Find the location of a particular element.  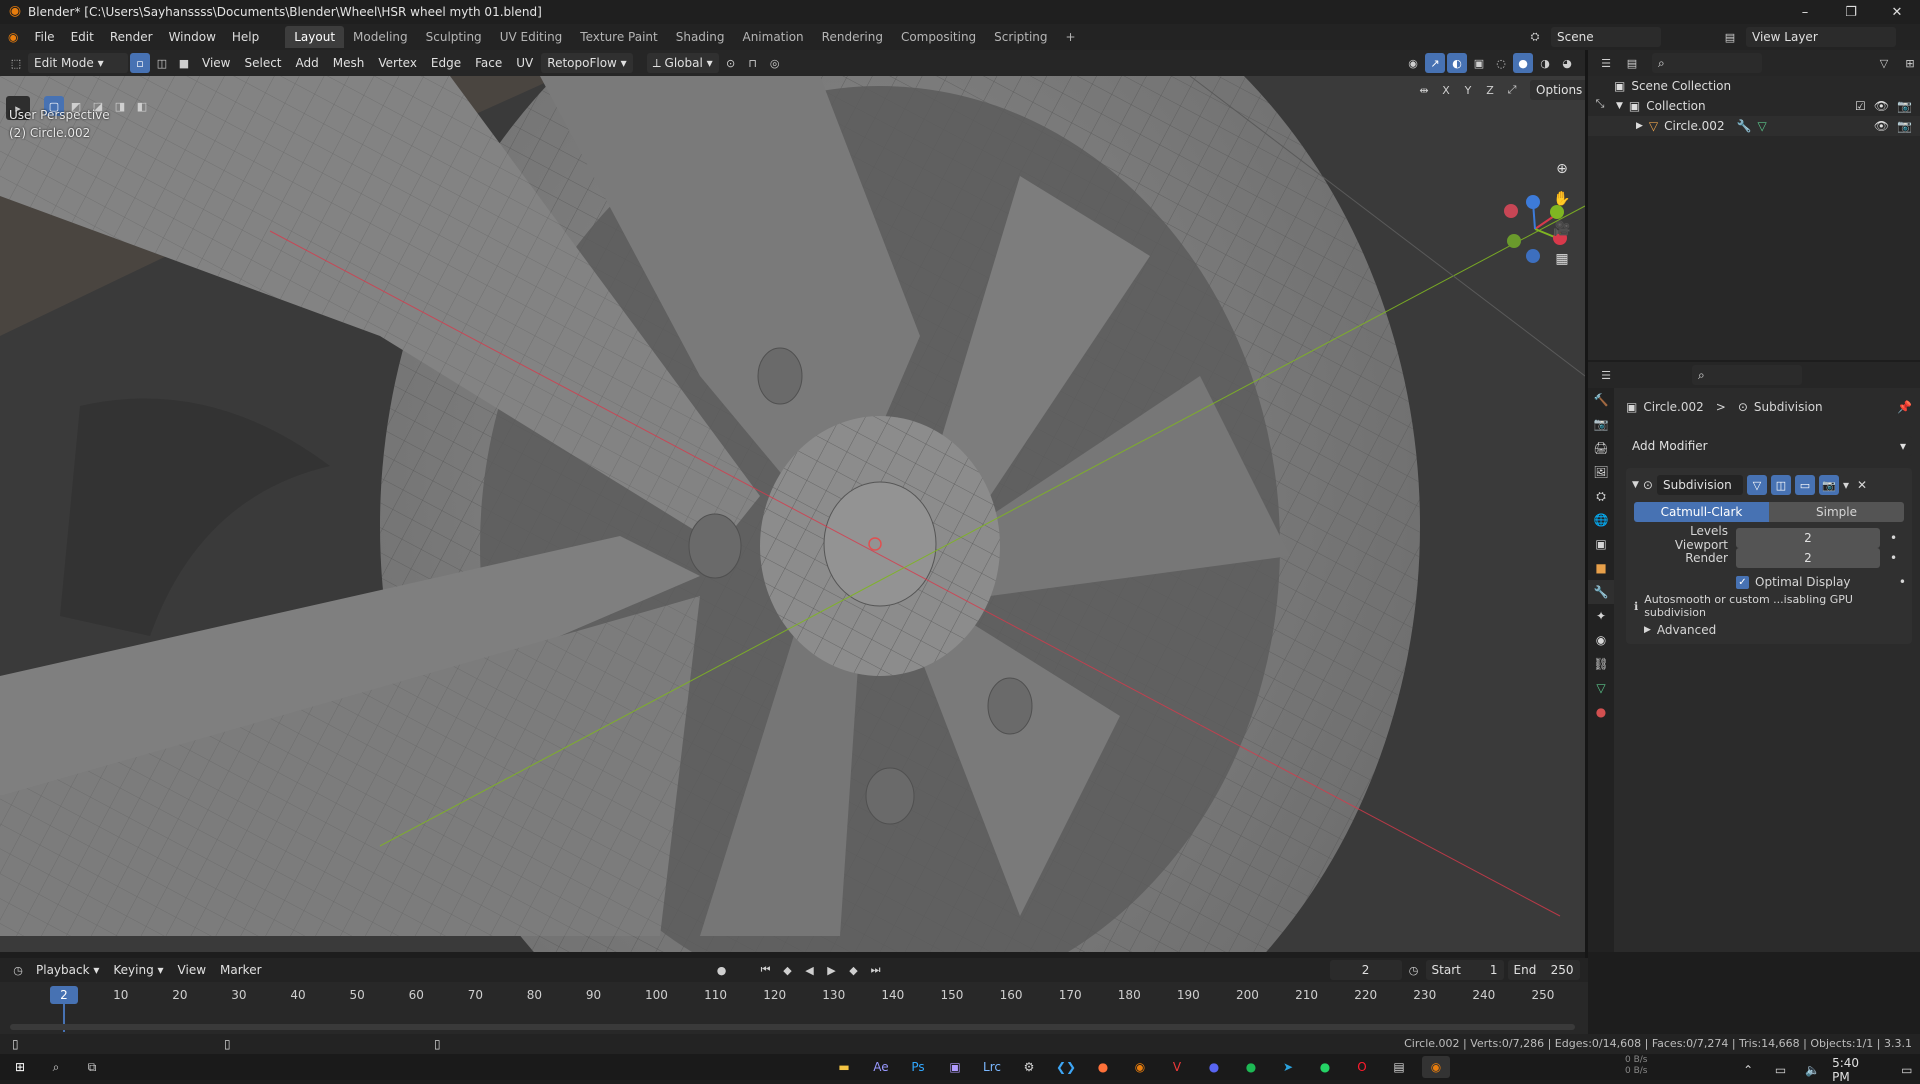

menu-window: Window is located at coordinates (192, 37).